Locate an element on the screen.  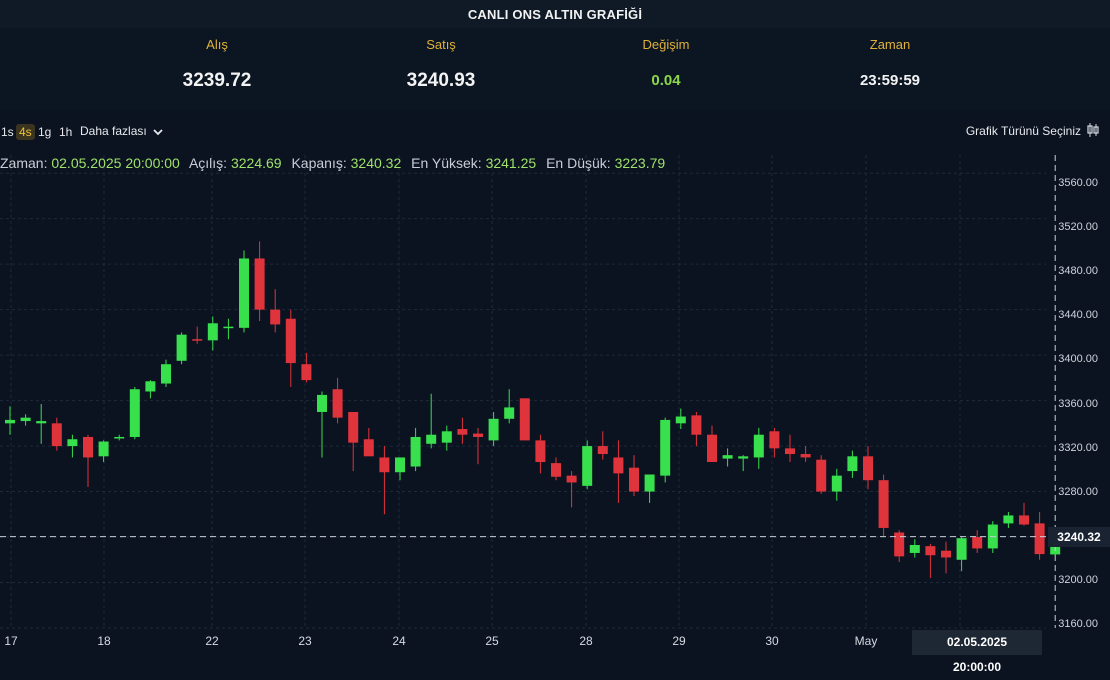
time-value: 23:59:59 is located at coordinates (890, 80).